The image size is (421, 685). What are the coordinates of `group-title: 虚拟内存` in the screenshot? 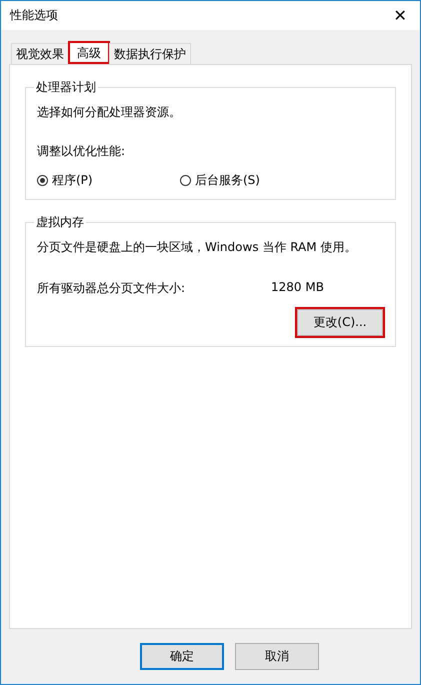 It's located at (60, 222).